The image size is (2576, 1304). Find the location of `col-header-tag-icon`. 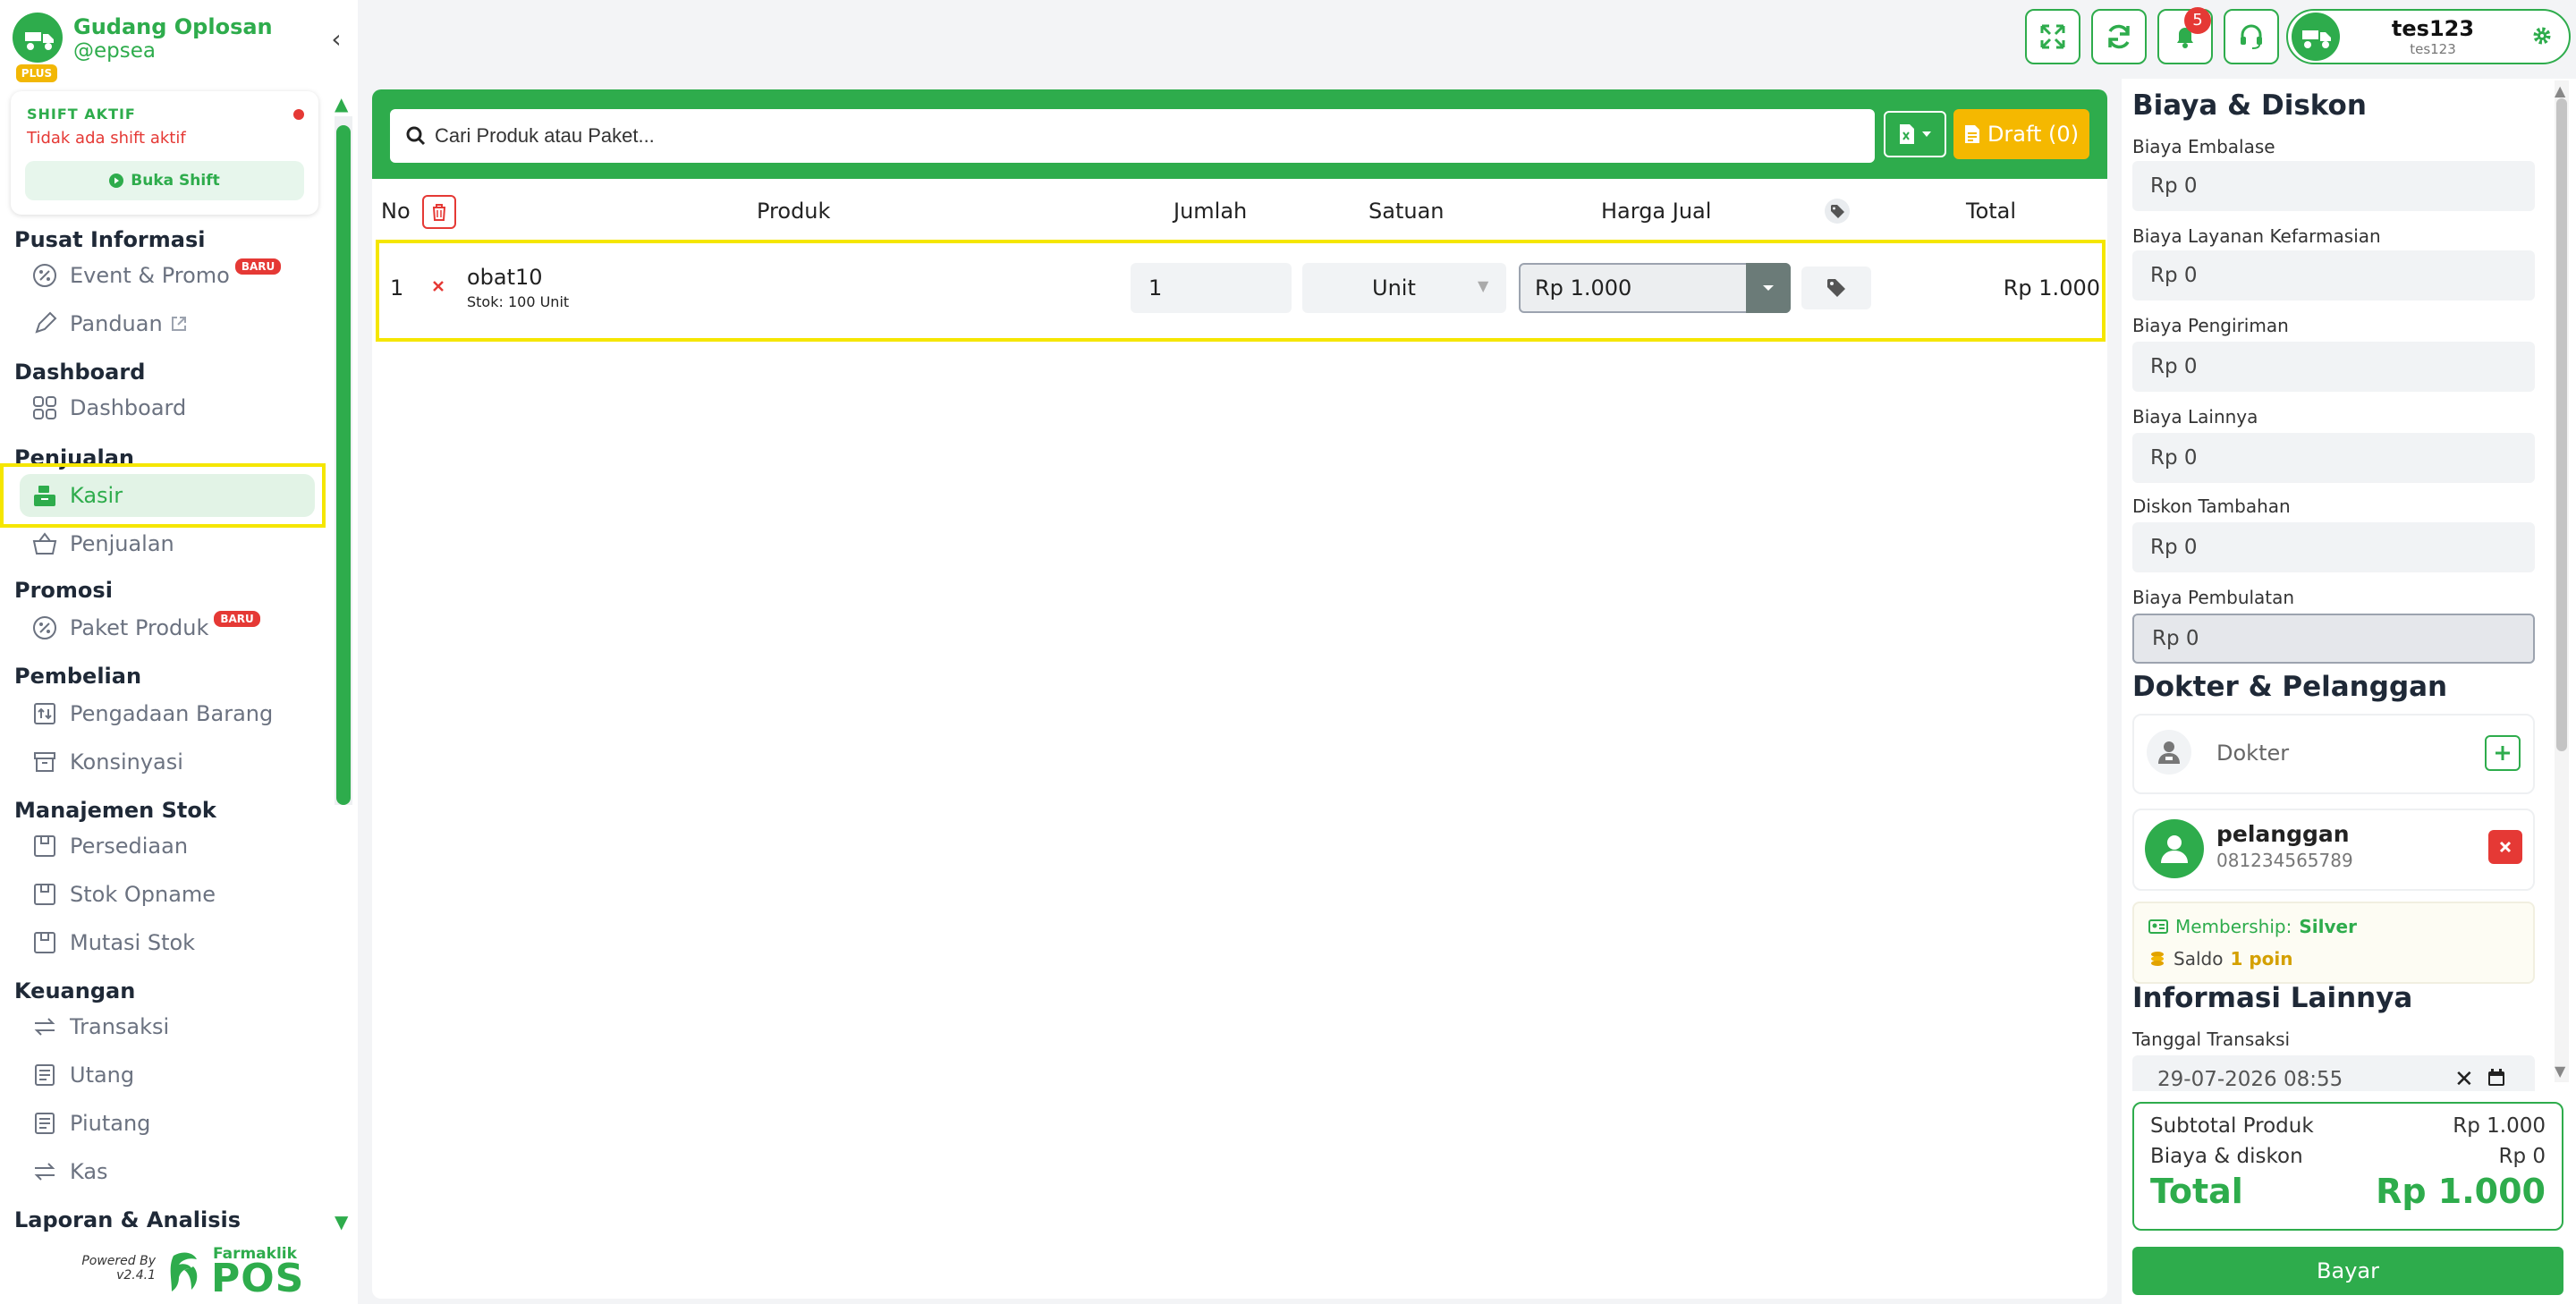

col-header-tag-icon is located at coordinates (1837, 211).